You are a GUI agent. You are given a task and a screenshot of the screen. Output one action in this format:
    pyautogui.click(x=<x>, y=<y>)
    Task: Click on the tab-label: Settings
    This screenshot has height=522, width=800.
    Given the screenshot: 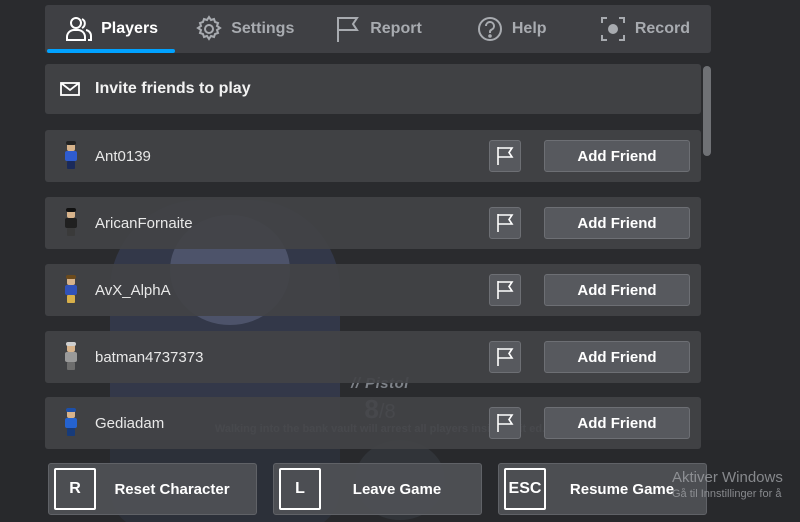 What is the action you would take?
    pyautogui.click(x=263, y=28)
    